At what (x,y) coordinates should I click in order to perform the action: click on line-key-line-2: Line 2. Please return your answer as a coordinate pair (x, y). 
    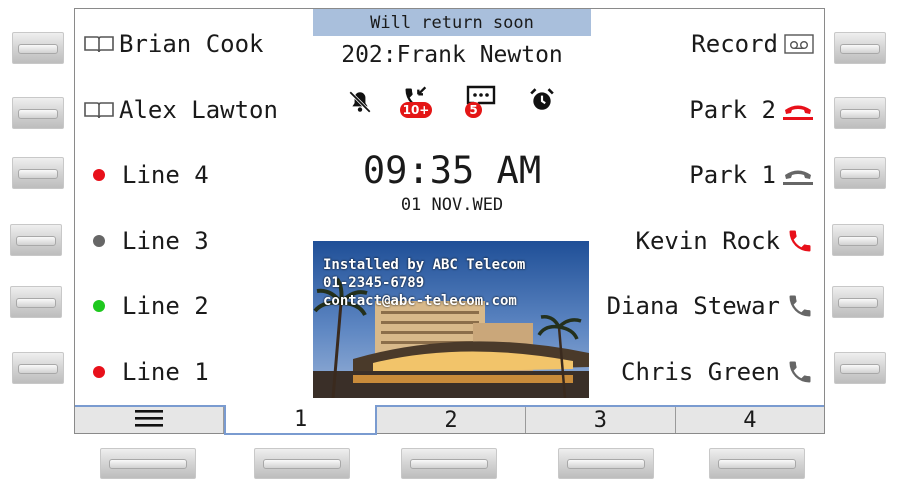
    Looking at the image, I should click on (146, 306).